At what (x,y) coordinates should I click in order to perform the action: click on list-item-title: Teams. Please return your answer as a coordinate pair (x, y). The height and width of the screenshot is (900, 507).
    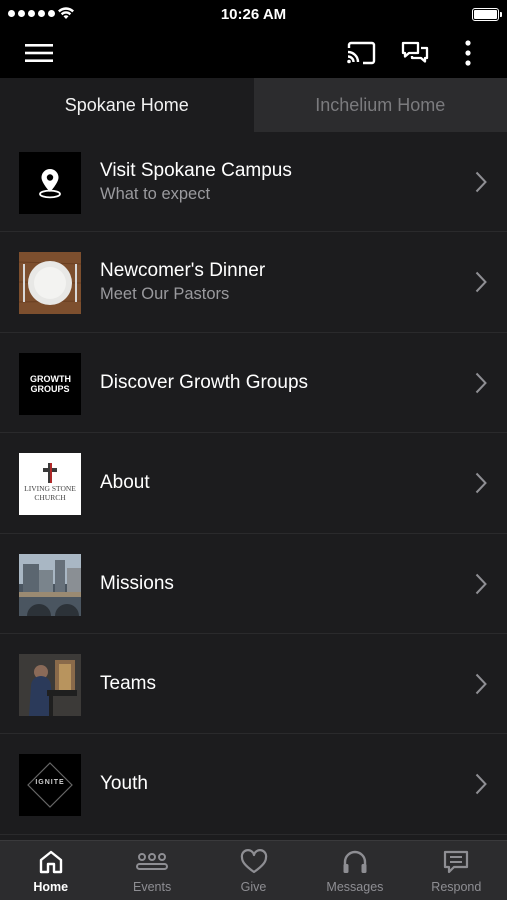
    Looking at the image, I should click on (128, 683).